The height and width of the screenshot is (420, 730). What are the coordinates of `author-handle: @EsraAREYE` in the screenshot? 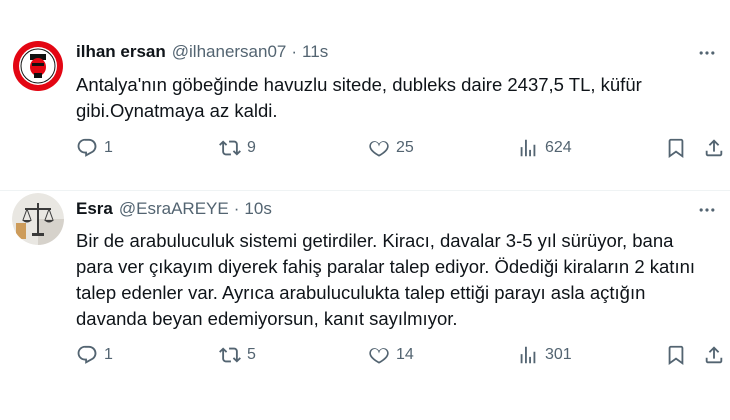 It's located at (174, 209).